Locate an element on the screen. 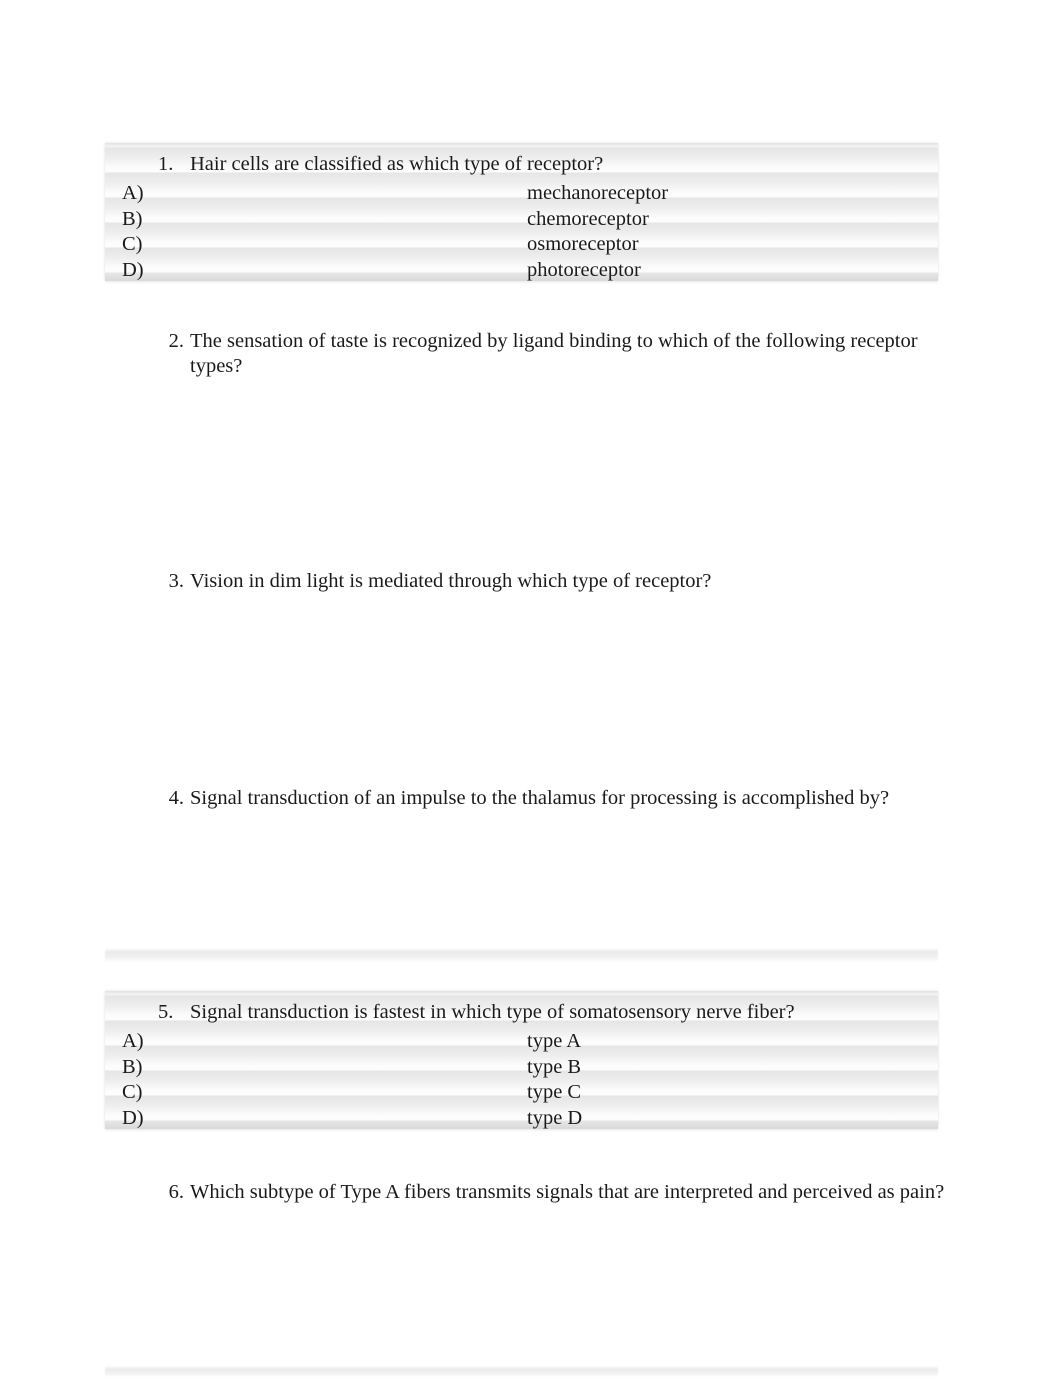 This screenshot has width=1062, height=1377. section-separator-band is located at coordinates (521, 955).